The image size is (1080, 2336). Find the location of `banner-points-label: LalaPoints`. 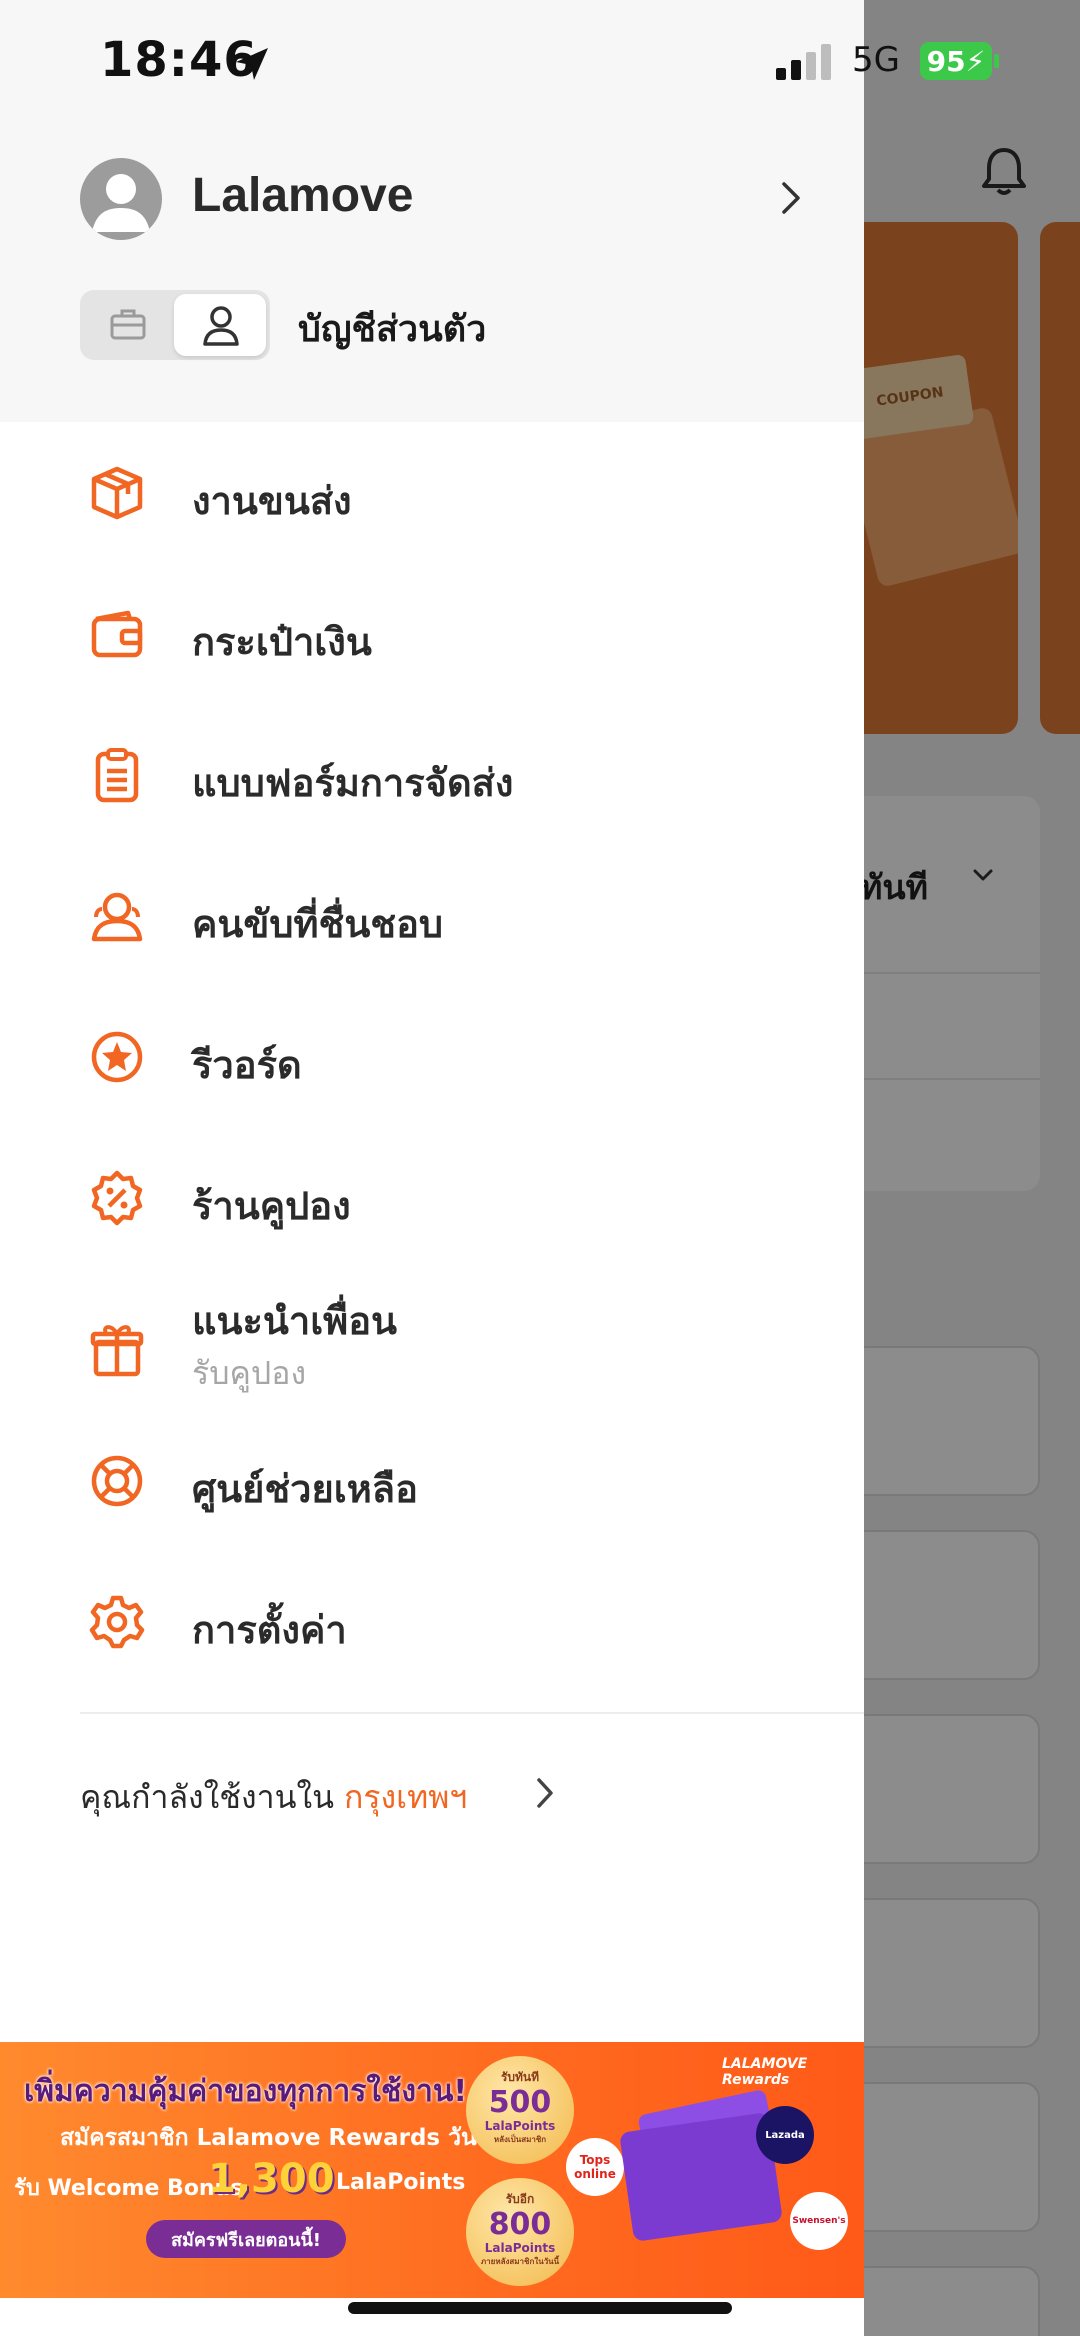

banner-points-label: LalaPoints is located at coordinates (401, 2182).